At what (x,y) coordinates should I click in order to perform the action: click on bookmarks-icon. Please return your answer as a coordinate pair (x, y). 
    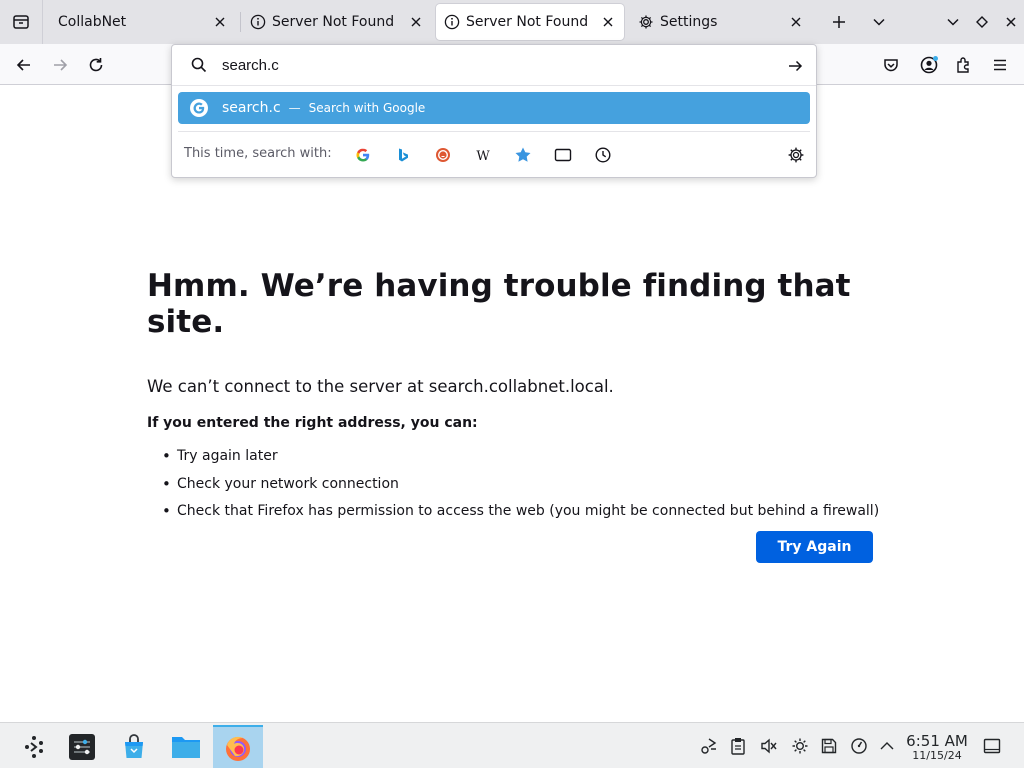
    Looking at the image, I should click on (523, 155).